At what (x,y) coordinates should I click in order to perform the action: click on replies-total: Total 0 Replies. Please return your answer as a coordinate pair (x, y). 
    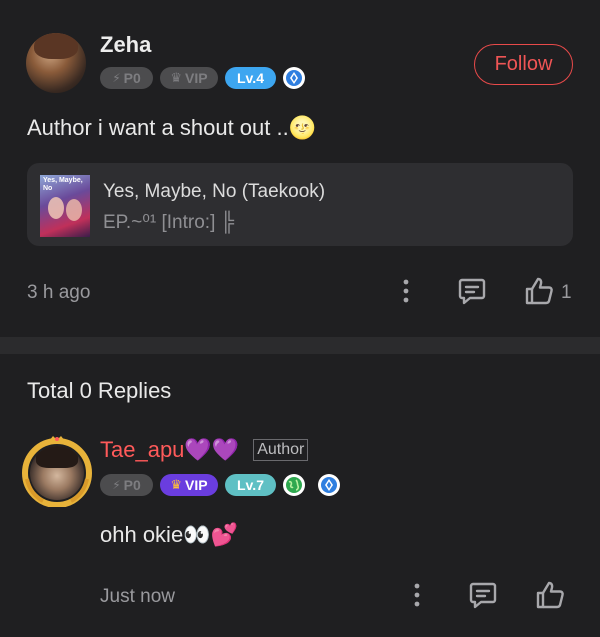
    Looking at the image, I should click on (99, 390).